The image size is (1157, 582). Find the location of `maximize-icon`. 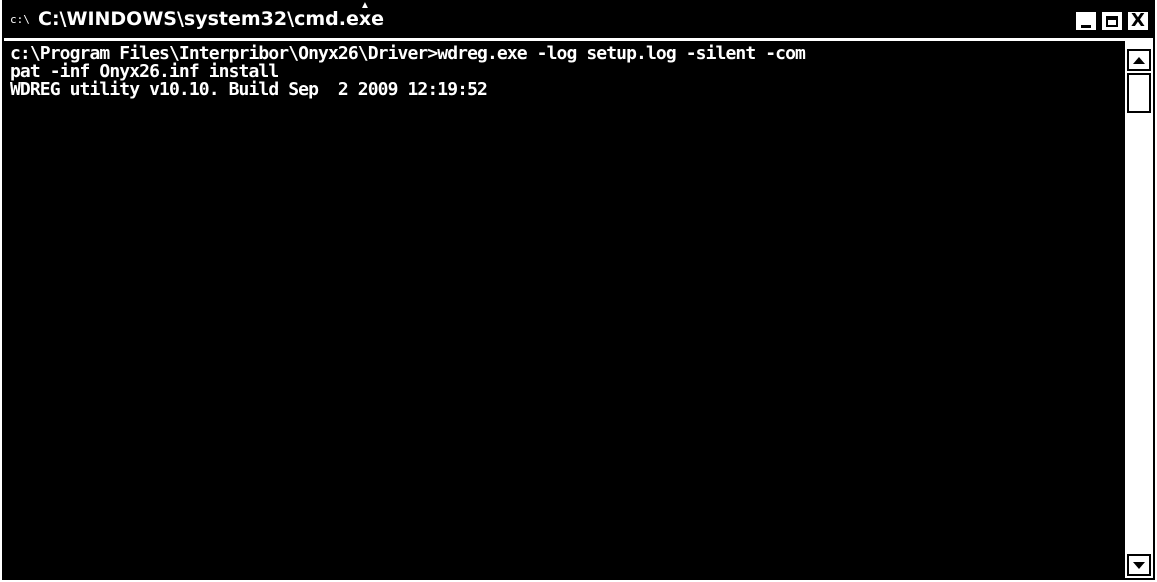

maximize-icon is located at coordinates (1112, 21).